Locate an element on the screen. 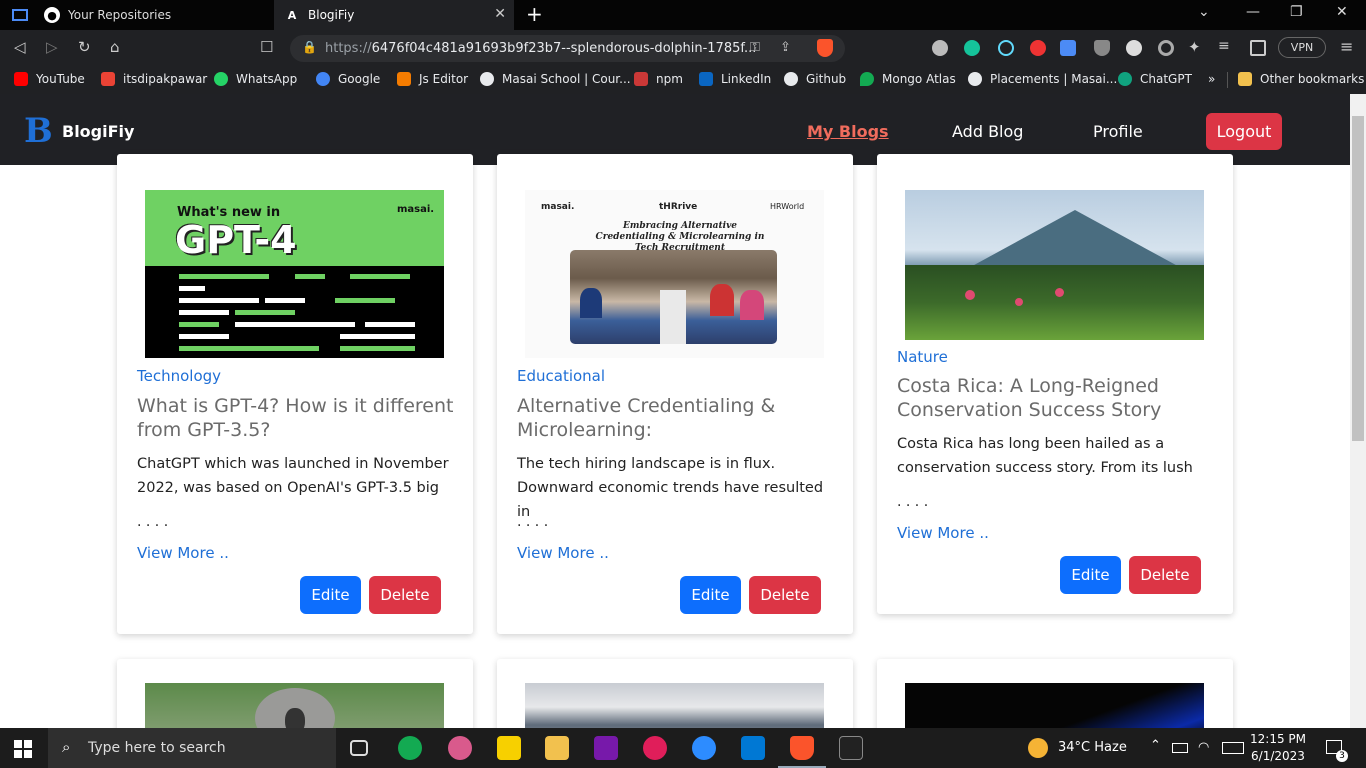 The width and height of the screenshot is (1366, 768). wifi-icon: ◠ is located at coordinates (1203, 747).